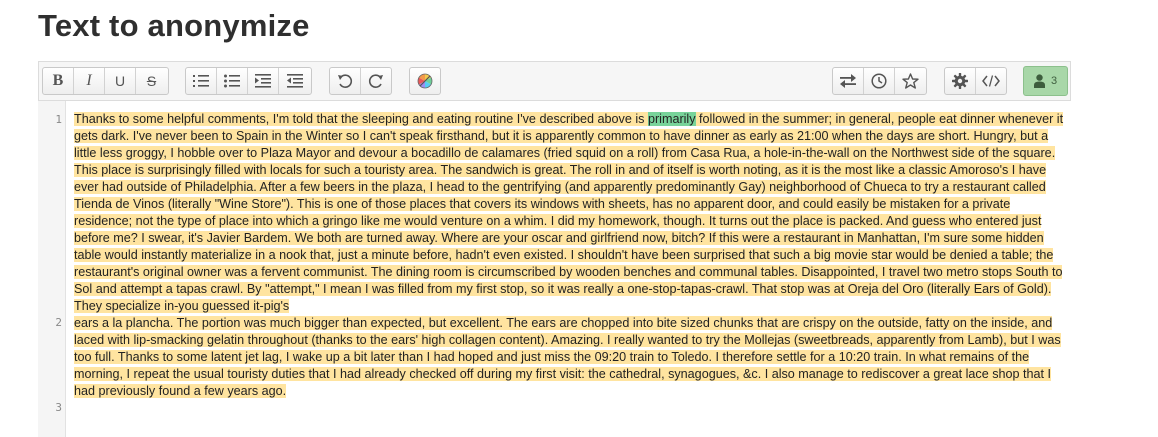 Image resolution: width=1158 pixels, height=437 pixels. Describe the element at coordinates (151, 81) in the screenshot. I see `strikethrough-button: S` at that location.